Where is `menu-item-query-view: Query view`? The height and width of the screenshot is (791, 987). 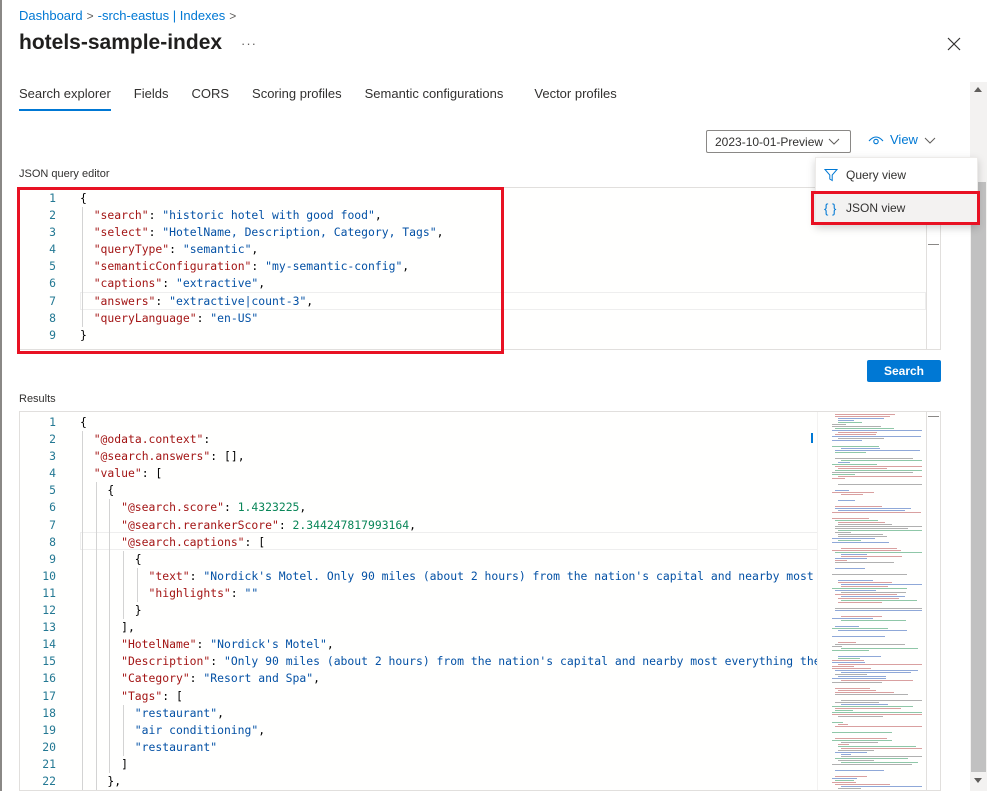 menu-item-query-view: Query view is located at coordinates (896, 175).